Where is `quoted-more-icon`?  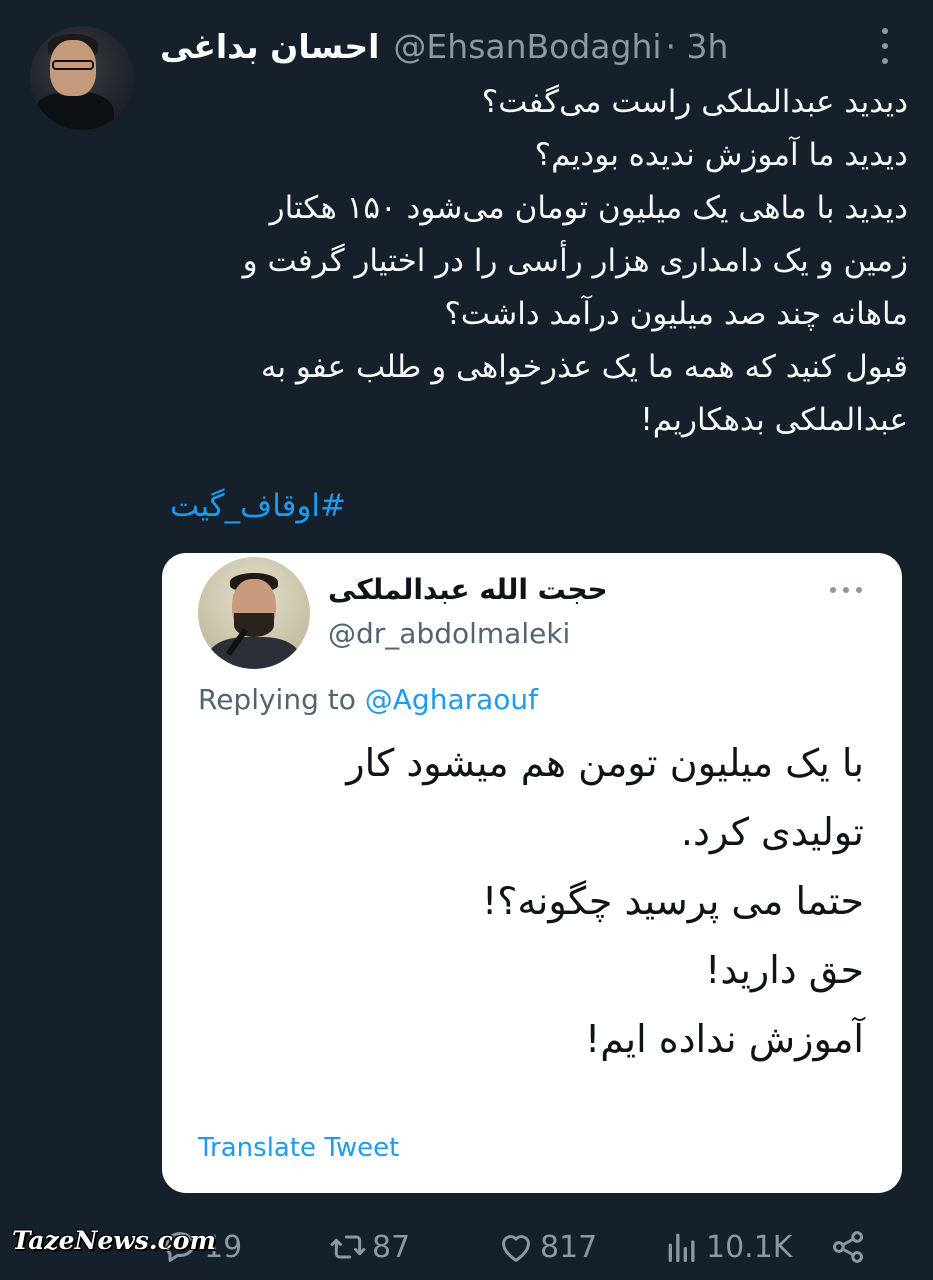 quoted-more-icon is located at coordinates (846, 590).